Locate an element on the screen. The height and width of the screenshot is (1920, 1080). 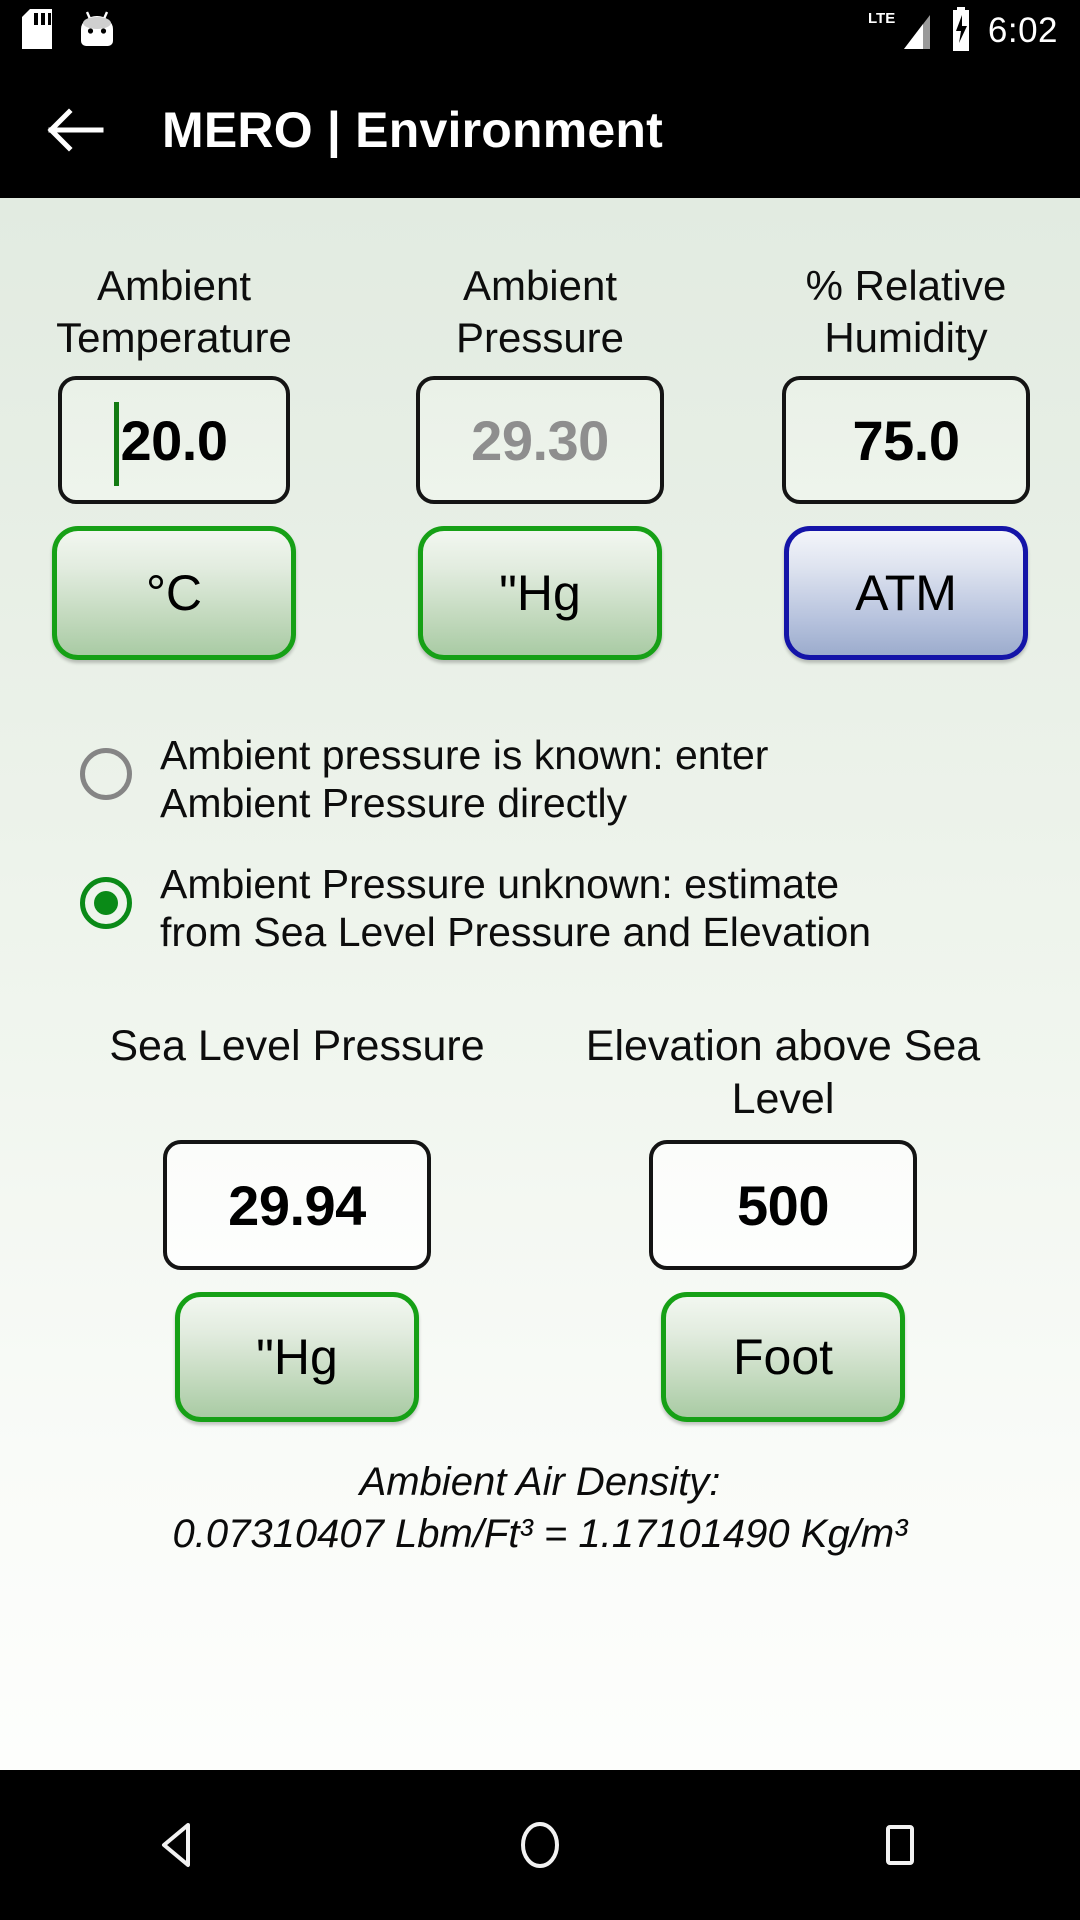
elevation-unit-label: Foot is located at coordinates (783, 1357).